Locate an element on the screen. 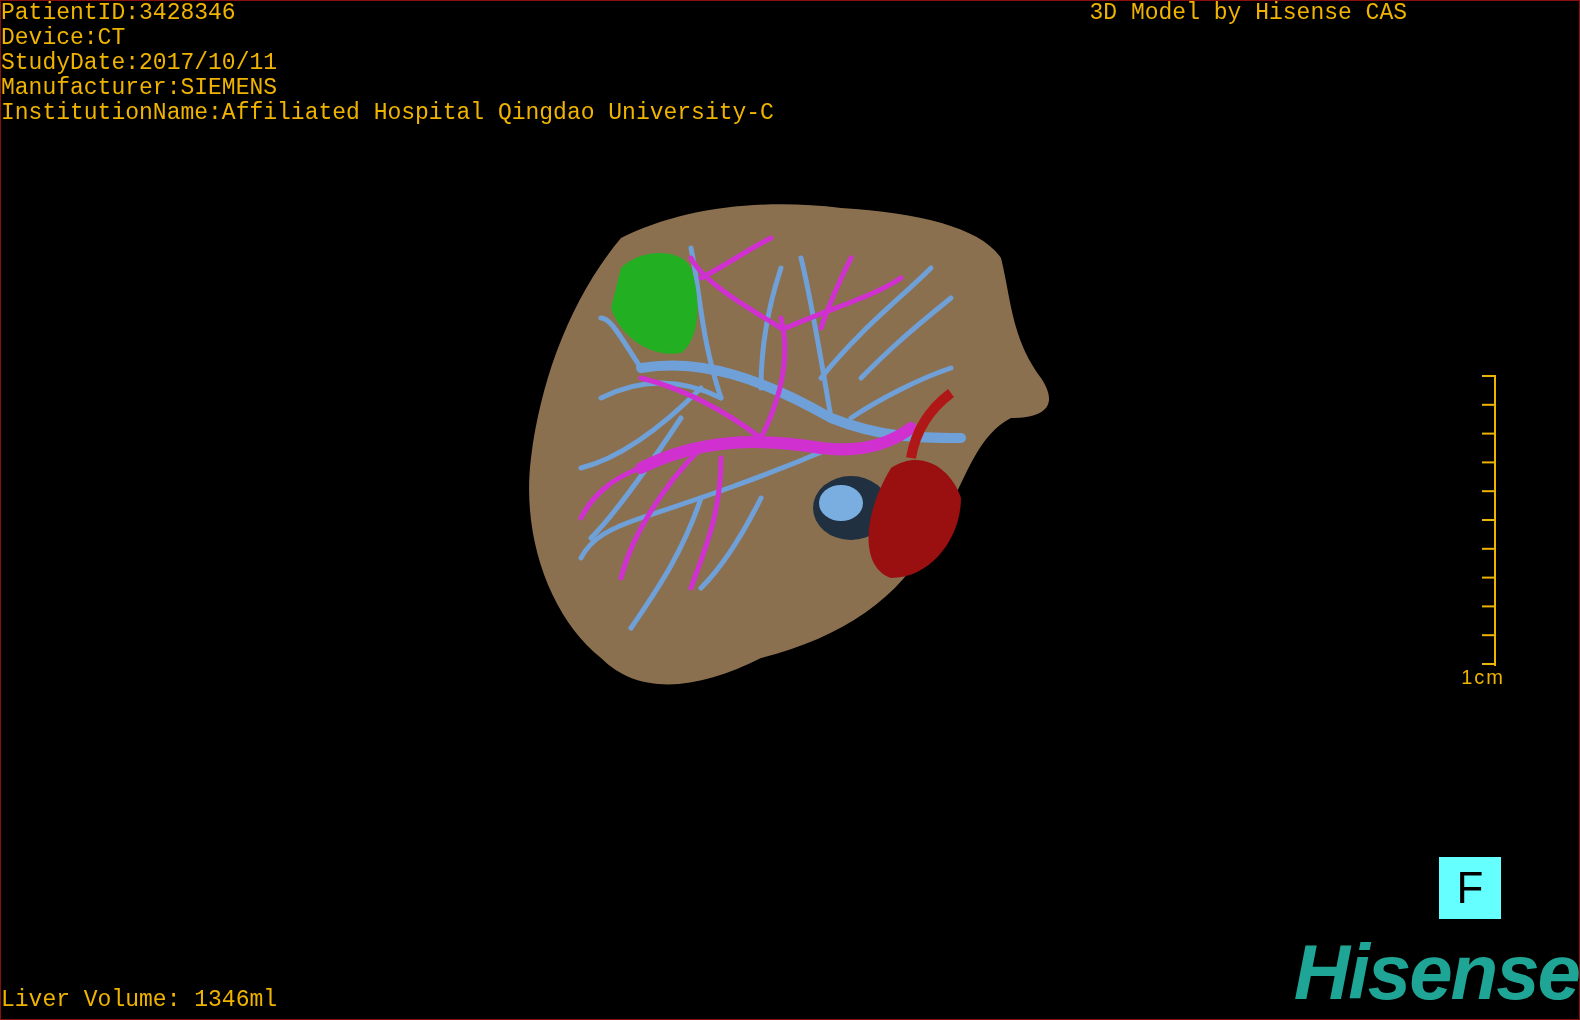  patient-info-text: InstitutionName:Affiliated Hospital Qingdao University-C is located at coordinates (387, 113).